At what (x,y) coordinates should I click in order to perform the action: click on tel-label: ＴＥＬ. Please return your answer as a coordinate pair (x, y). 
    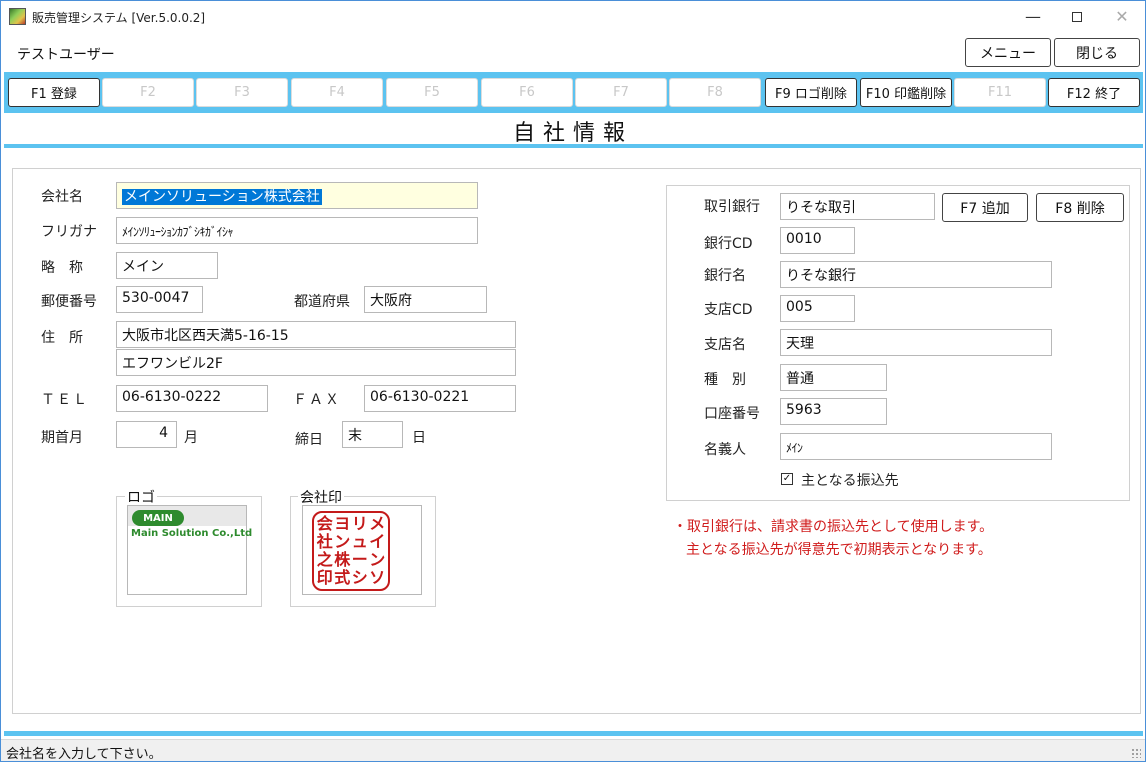
    Looking at the image, I should click on (65, 400).